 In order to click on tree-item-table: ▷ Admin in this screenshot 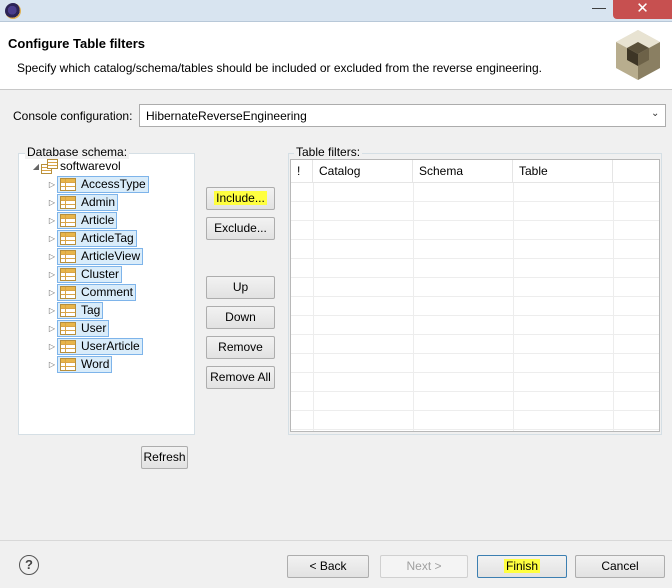, I will do `click(83, 202)`.